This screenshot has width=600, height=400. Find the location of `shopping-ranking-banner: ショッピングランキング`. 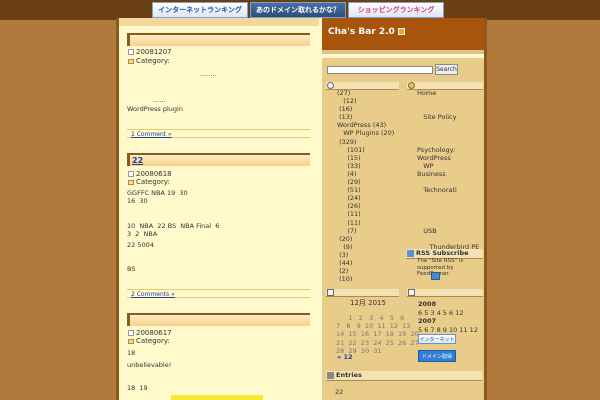

shopping-ranking-banner: ショッピングランキング is located at coordinates (396, 10).